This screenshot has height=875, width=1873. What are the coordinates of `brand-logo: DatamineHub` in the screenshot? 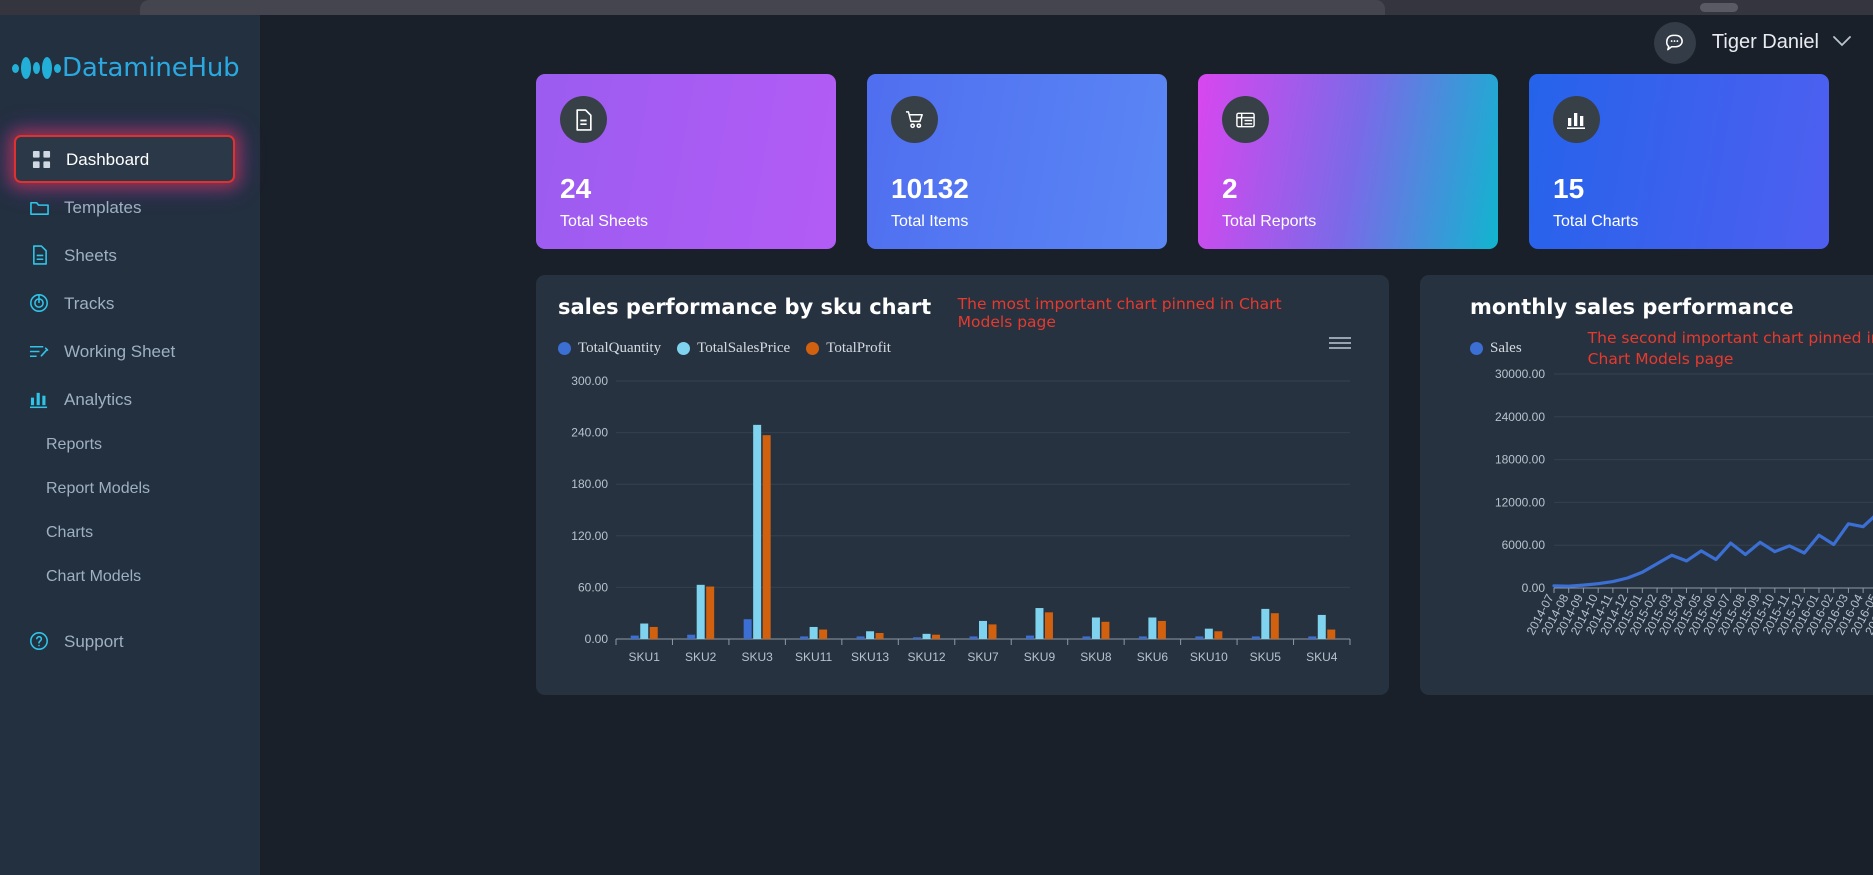 It's located at (130, 68).